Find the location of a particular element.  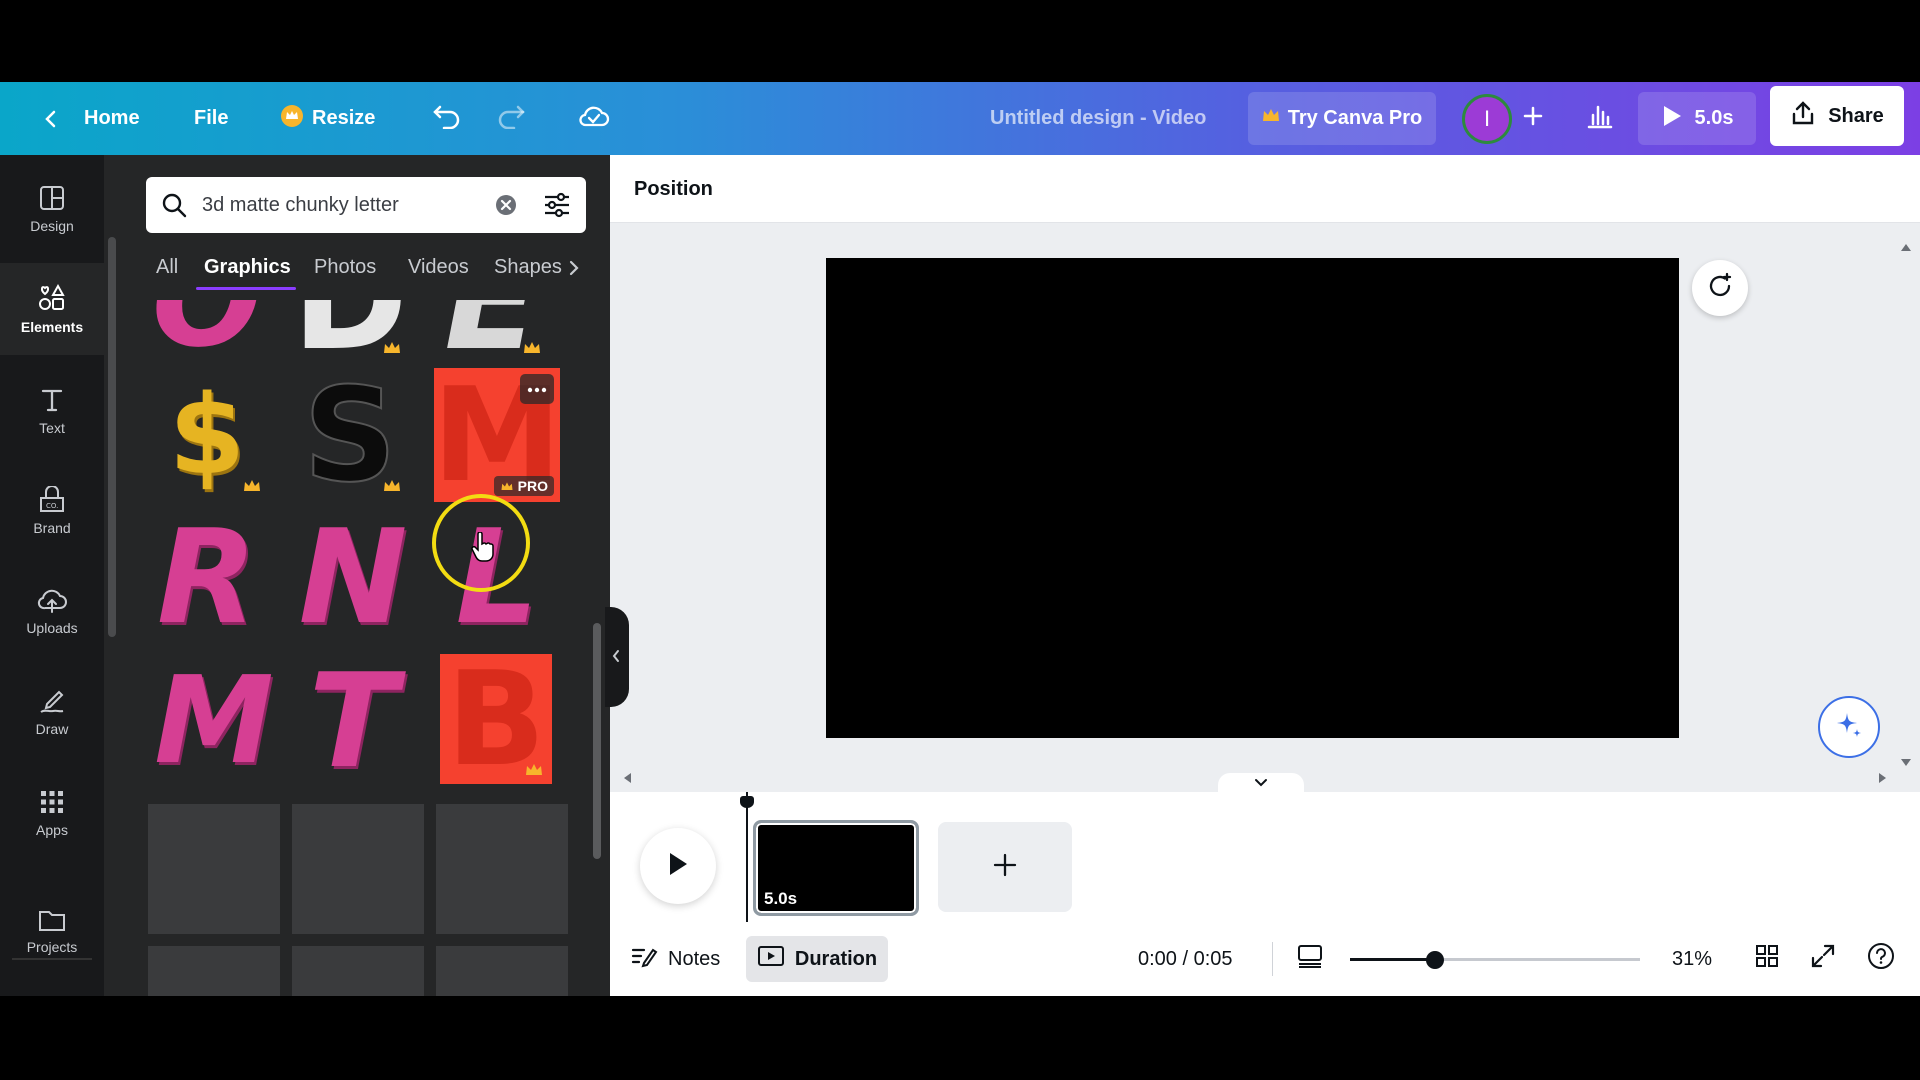

scroll-up-arrow-icon is located at coordinates (1906, 248).